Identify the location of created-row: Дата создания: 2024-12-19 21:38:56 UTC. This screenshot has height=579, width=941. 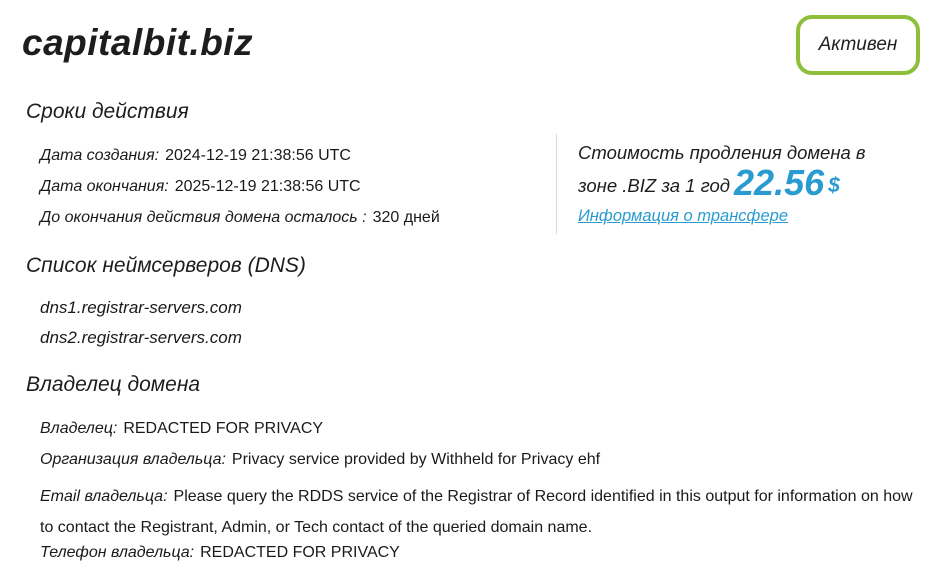
(195, 156).